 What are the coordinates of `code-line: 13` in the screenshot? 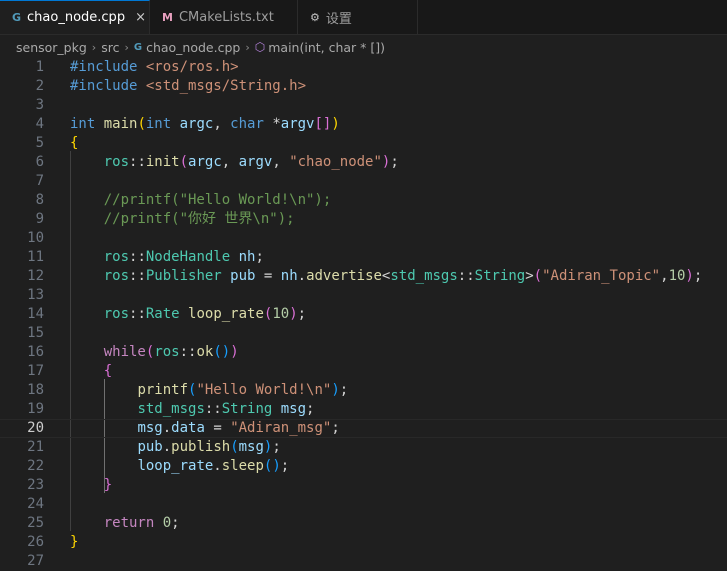 It's located at (363, 295).